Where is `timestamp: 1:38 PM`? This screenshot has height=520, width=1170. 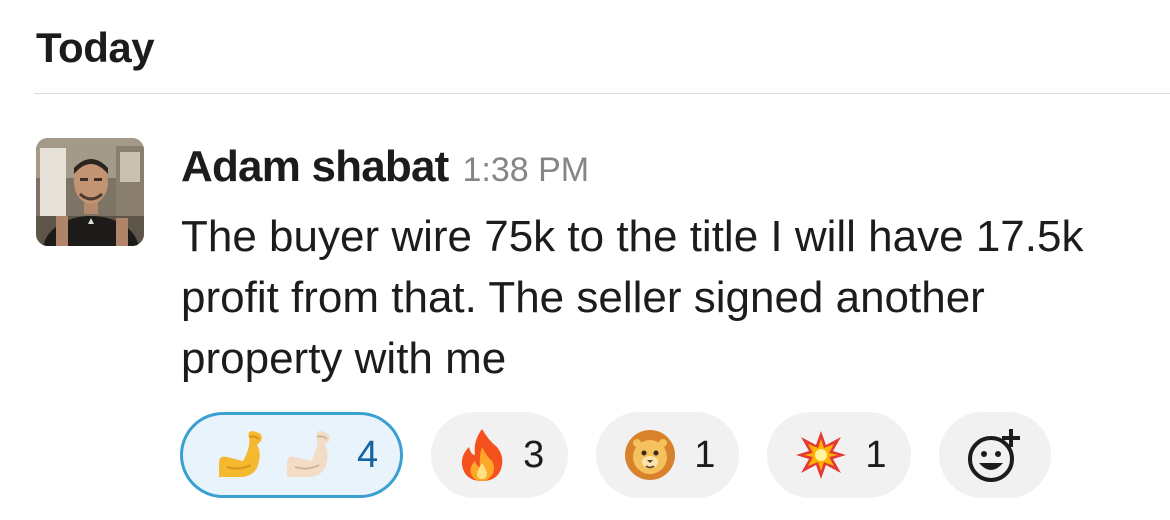 timestamp: 1:38 PM is located at coordinates (526, 170).